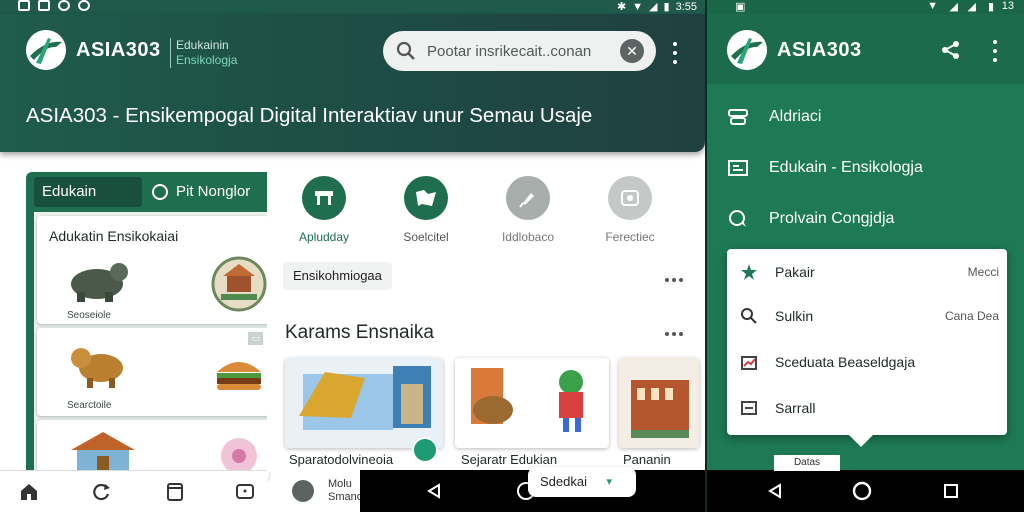 Image resolution: width=1024 pixels, height=512 pixels. I want to click on tab-pit-nonglor: Pit Nonglor, so click(201, 192).